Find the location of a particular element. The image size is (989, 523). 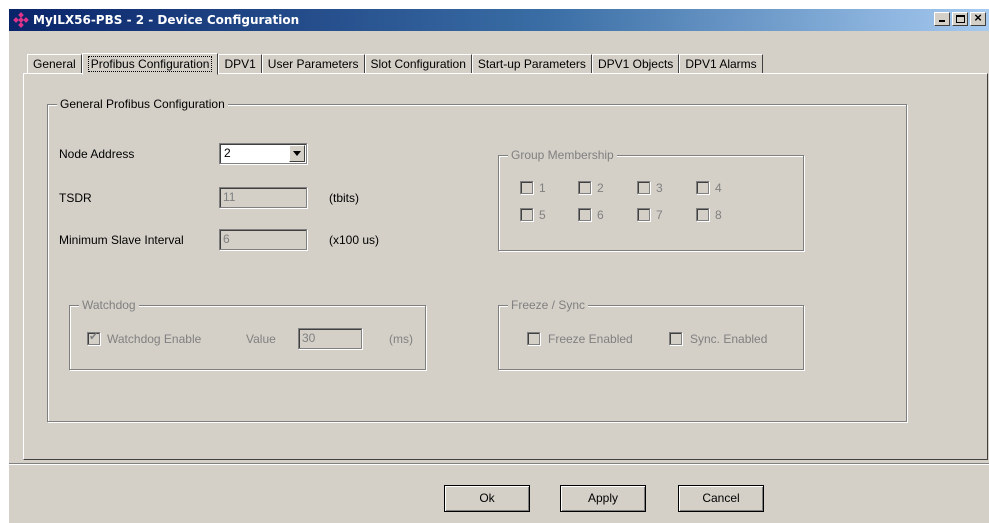

group-3-checkbox is located at coordinates (643, 187).